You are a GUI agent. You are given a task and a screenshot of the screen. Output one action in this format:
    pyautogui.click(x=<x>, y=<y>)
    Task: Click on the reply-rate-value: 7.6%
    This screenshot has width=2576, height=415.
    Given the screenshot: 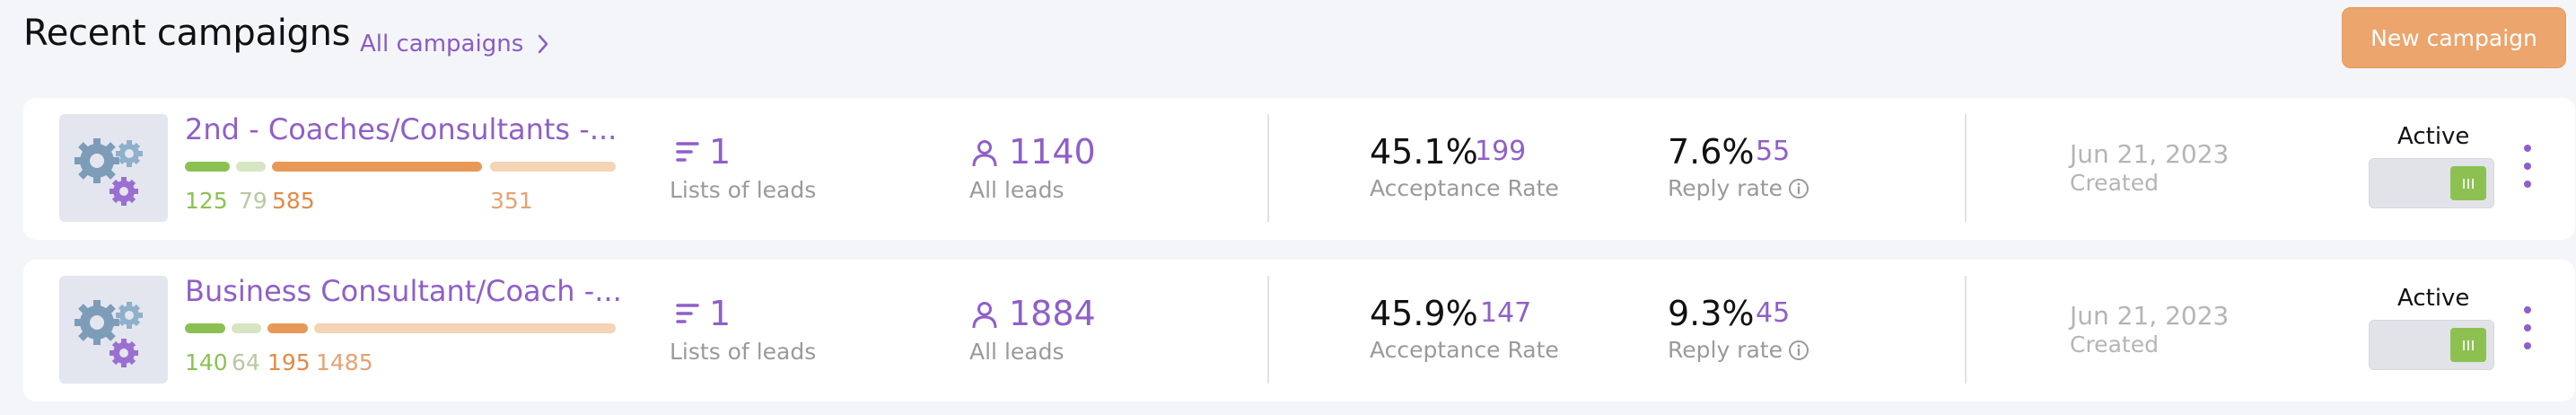 What is the action you would take?
    pyautogui.click(x=1711, y=152)
    